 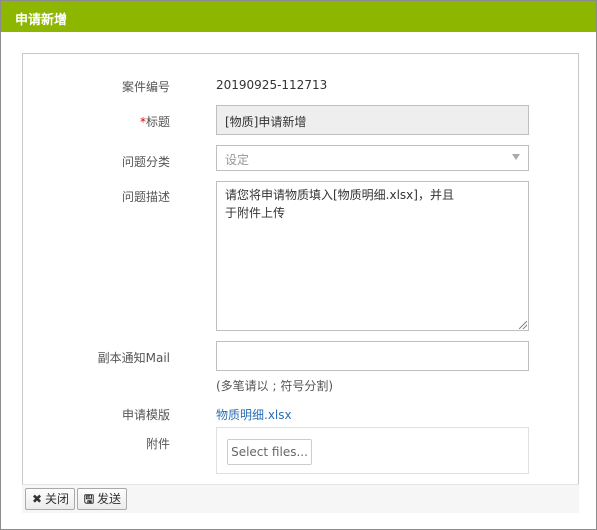 What do you see at coordinates (145, 162) in the screenshot?
I see `category-label: 问题分类` at bounding box center [145, 162].